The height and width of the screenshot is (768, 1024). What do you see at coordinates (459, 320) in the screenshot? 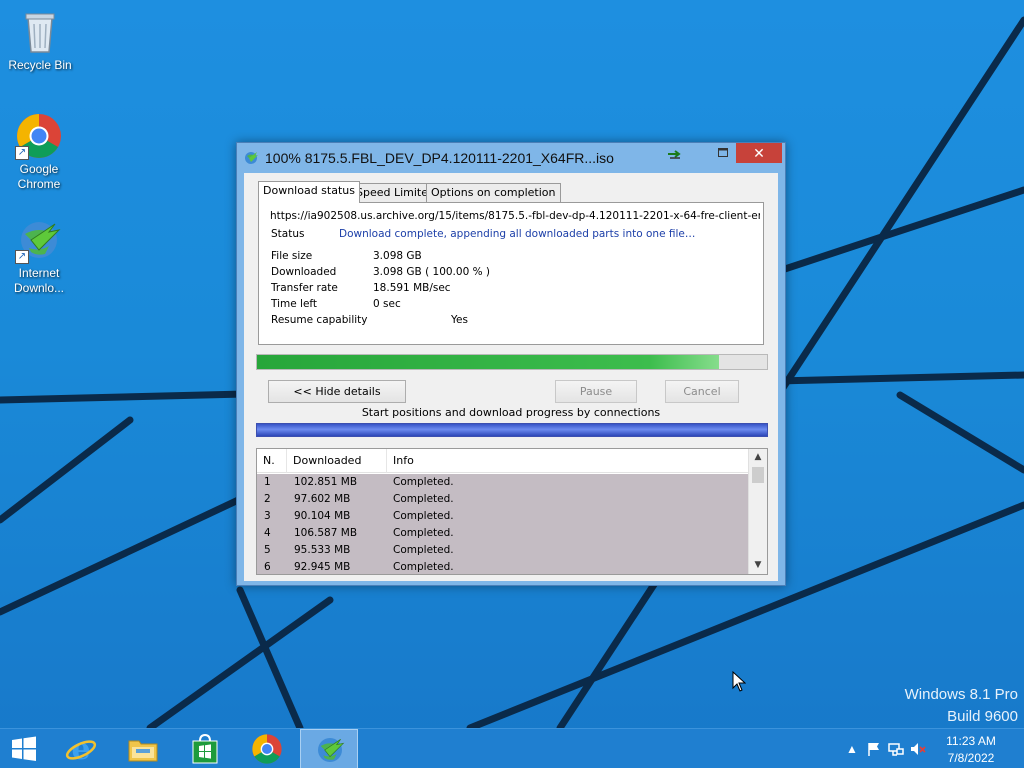
I see `resume-capability-value: Yes` at bounding box center [459, 320].